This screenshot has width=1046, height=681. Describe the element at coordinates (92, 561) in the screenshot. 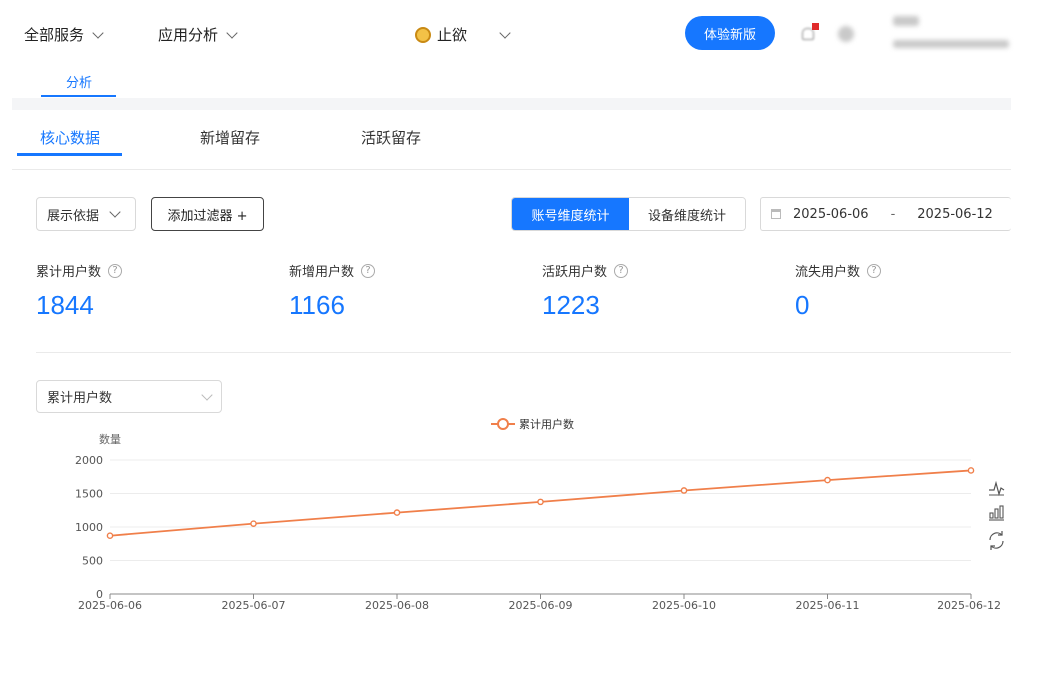

I see `y-tick-label: 500` at that location.